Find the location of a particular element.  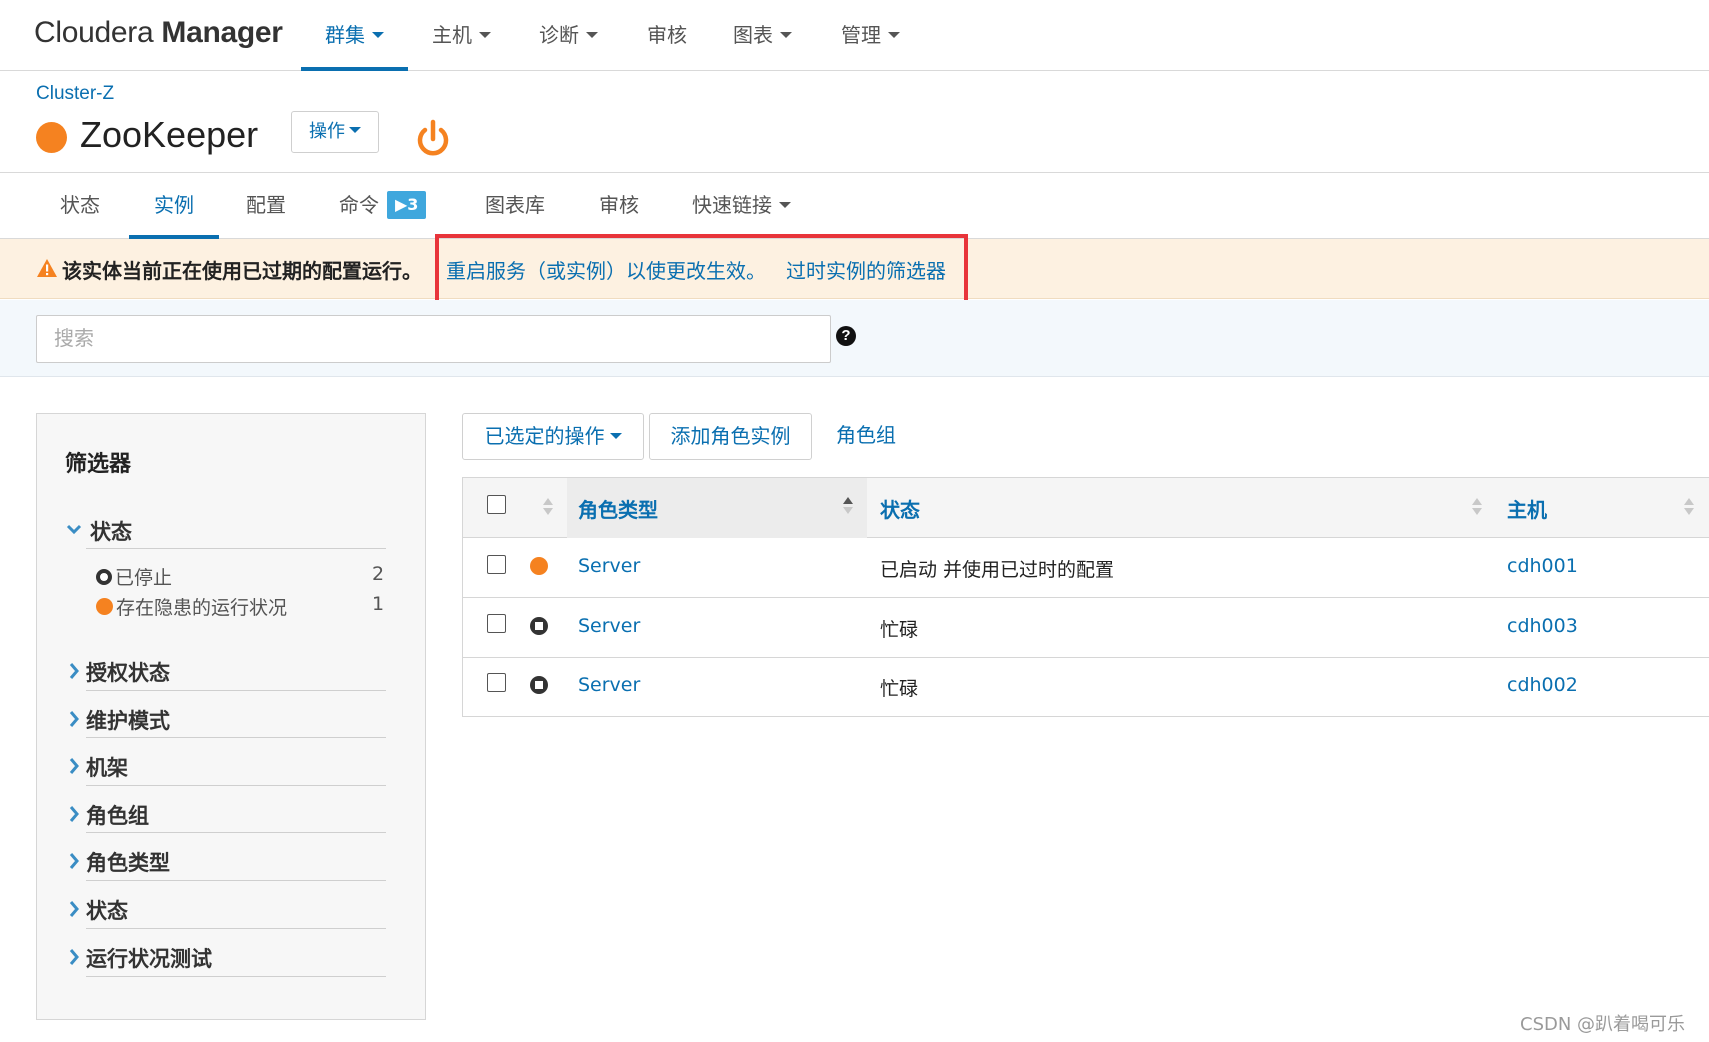

nav-item-diagnostics: 诊断 is located at coordinates (568, 35).